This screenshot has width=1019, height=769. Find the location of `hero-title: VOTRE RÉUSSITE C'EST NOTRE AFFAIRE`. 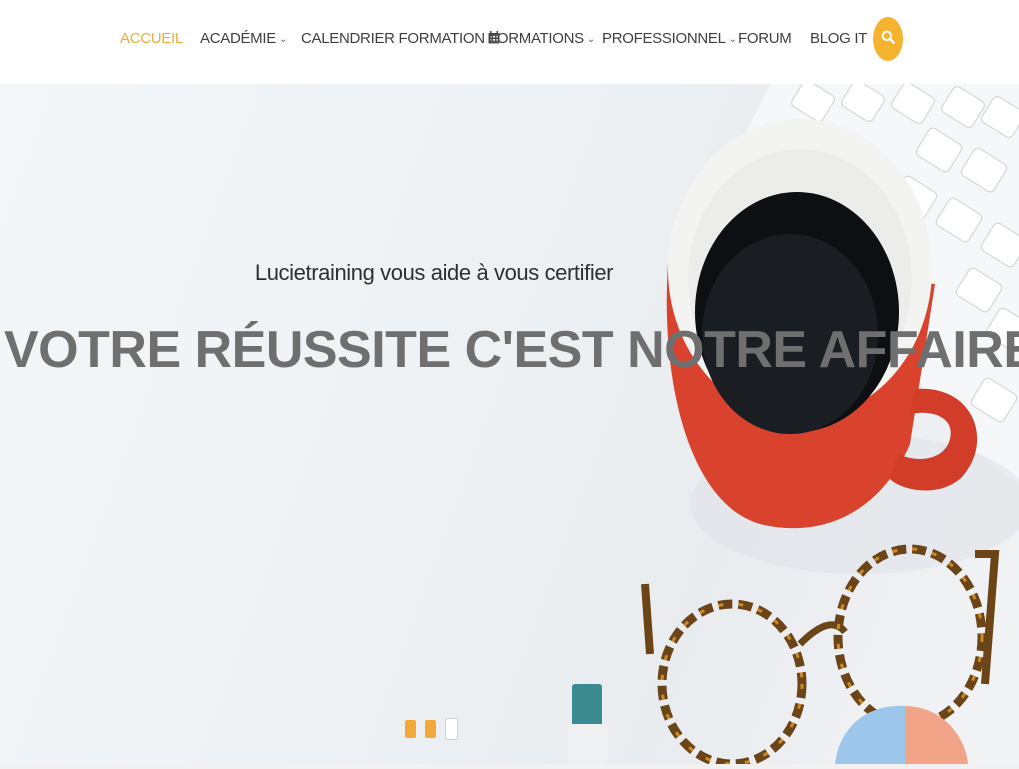

hero-title: VOTRE RÉUSSITE C'EST NOTRE AFFAIRE is located at coordinates (511, 350).